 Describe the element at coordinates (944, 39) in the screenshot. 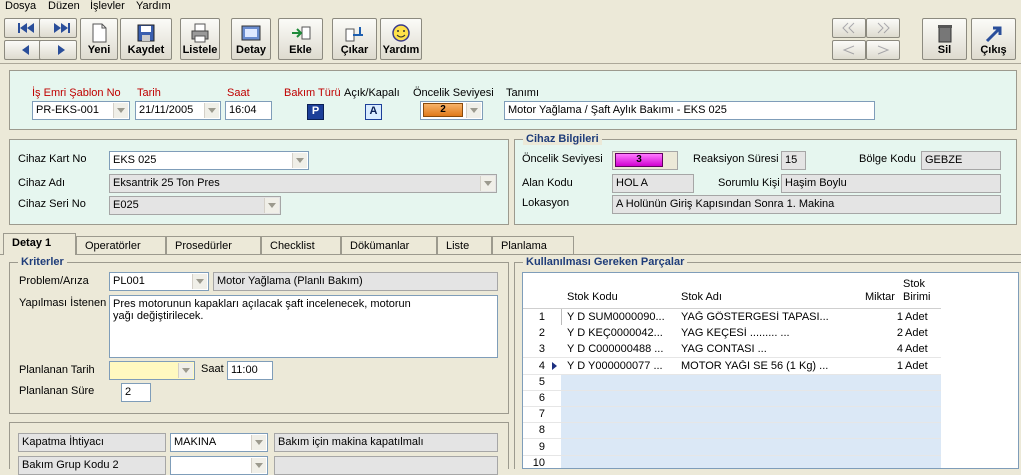

I see `sil-button: Sil` at that location.